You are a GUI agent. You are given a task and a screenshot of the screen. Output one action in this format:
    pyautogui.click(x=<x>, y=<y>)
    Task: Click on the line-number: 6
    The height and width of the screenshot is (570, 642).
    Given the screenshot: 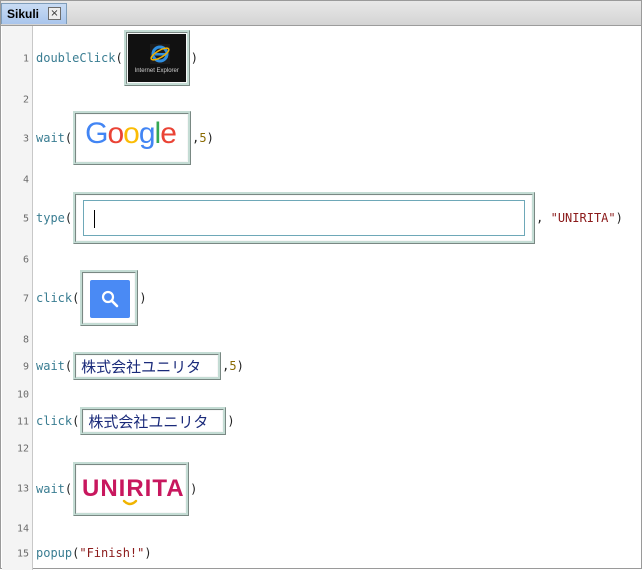 What is the action you would take?
    pyautogui.click(x=25, y=260)
    